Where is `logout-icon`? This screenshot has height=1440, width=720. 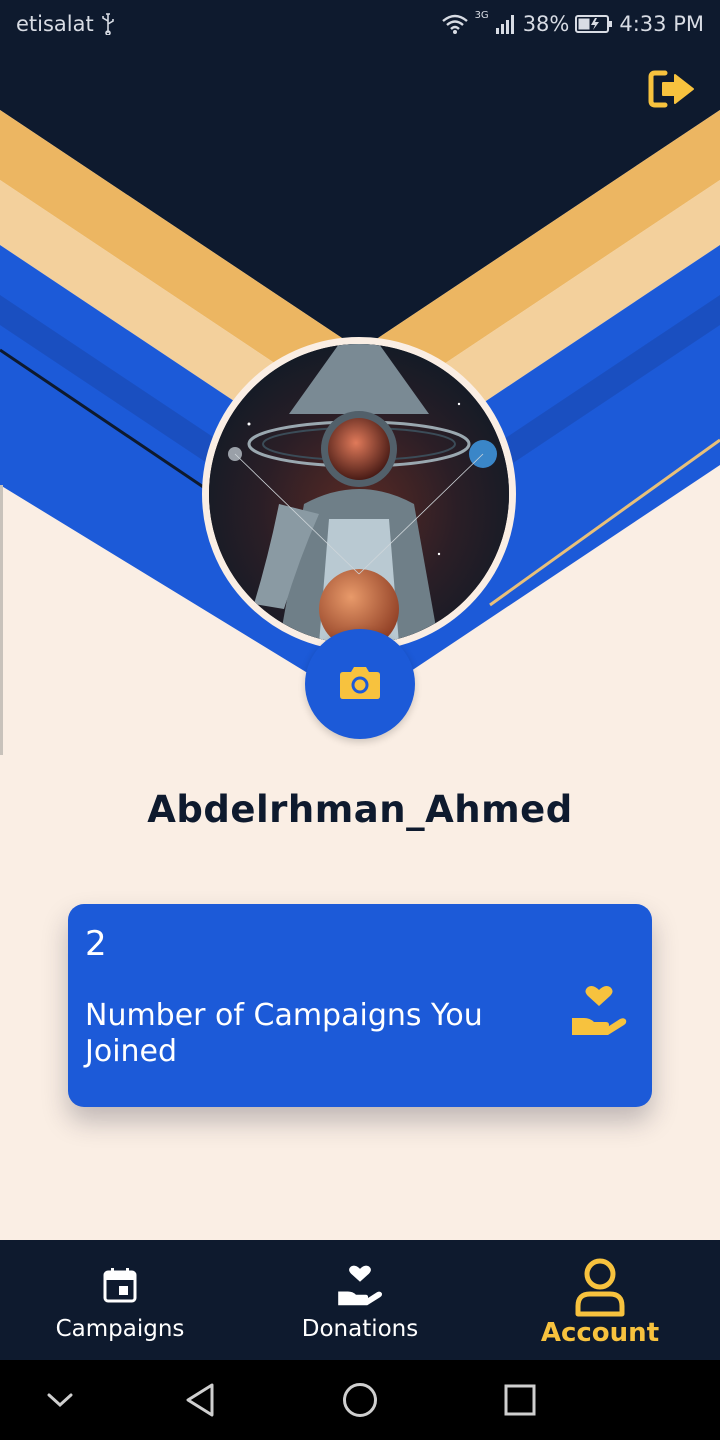 logout-icon is located at coordinates (672, 91).